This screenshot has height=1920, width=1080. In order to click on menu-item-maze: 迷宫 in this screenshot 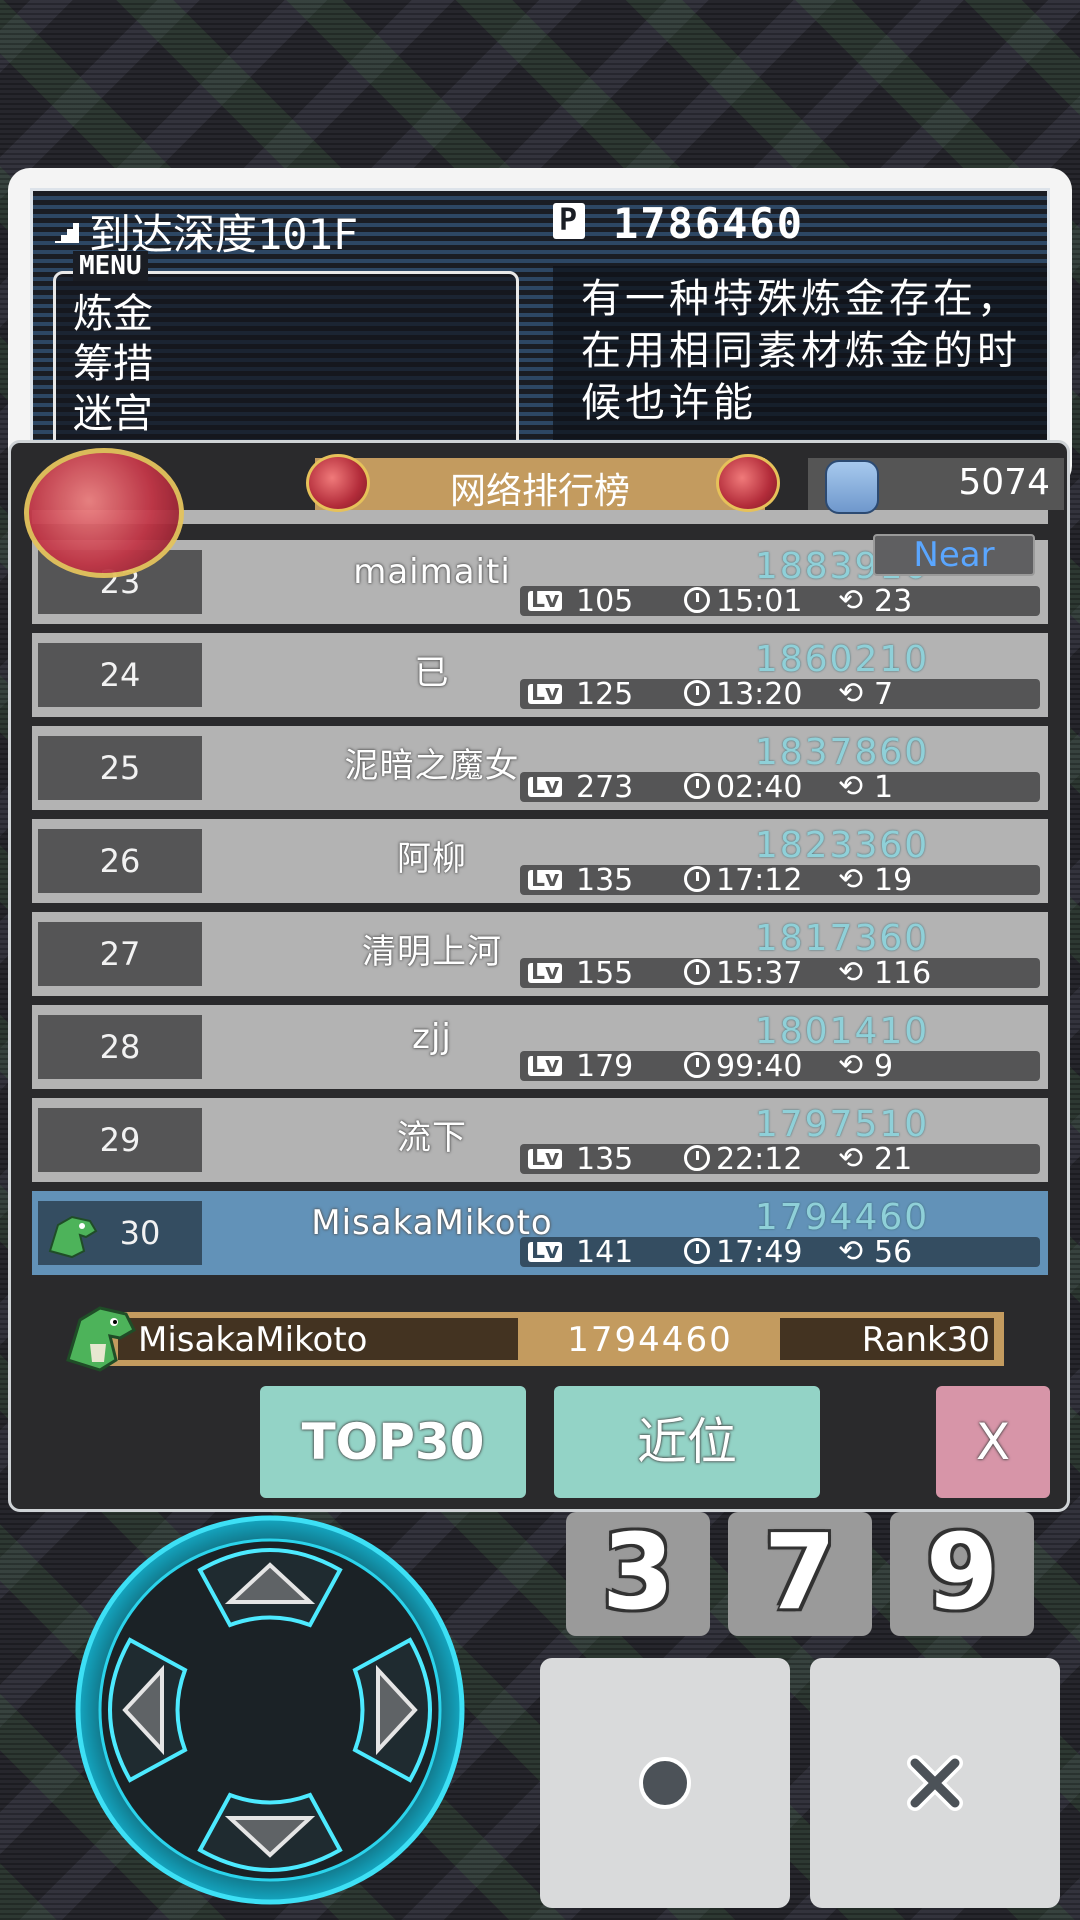, I will do `click(113, 410)`.